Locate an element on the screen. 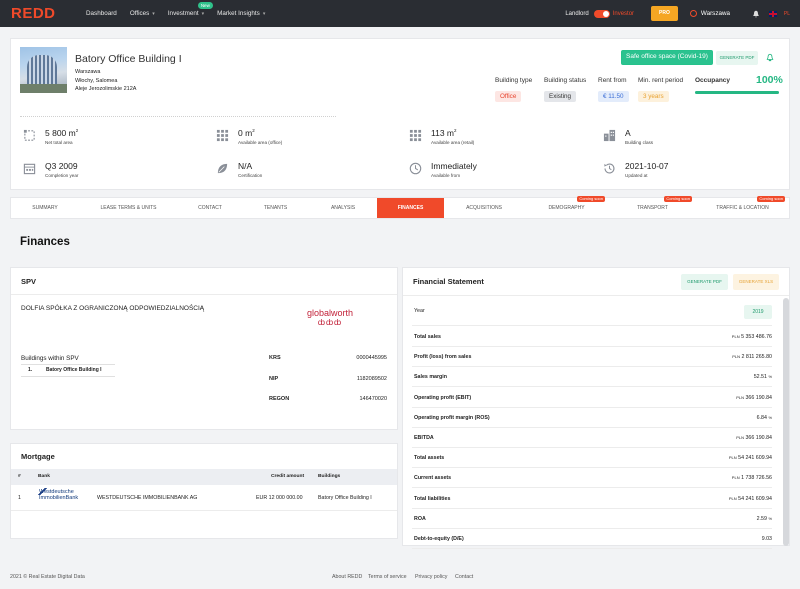  new-badge: New is located at coordinates (205, 5).